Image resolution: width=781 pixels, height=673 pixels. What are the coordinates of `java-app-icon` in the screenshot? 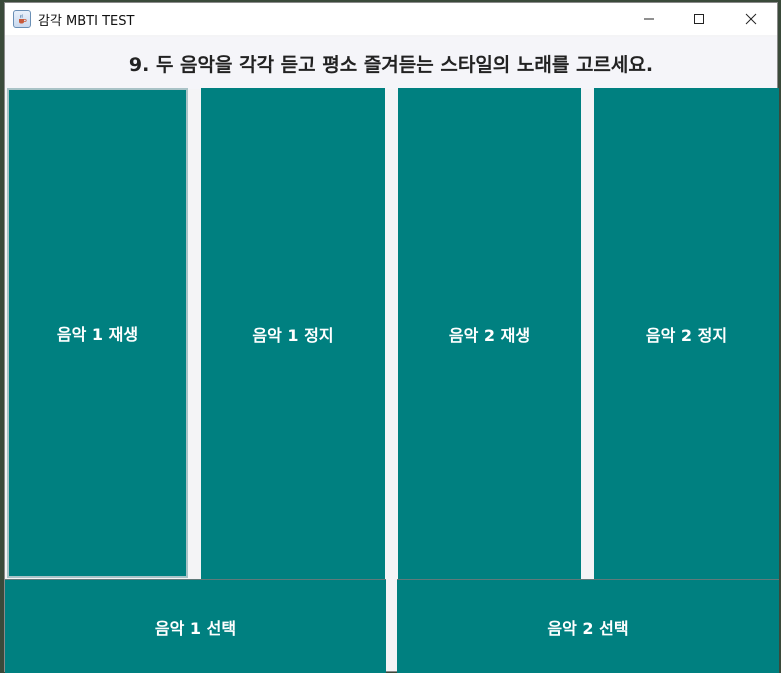 It's located at (22, 19).